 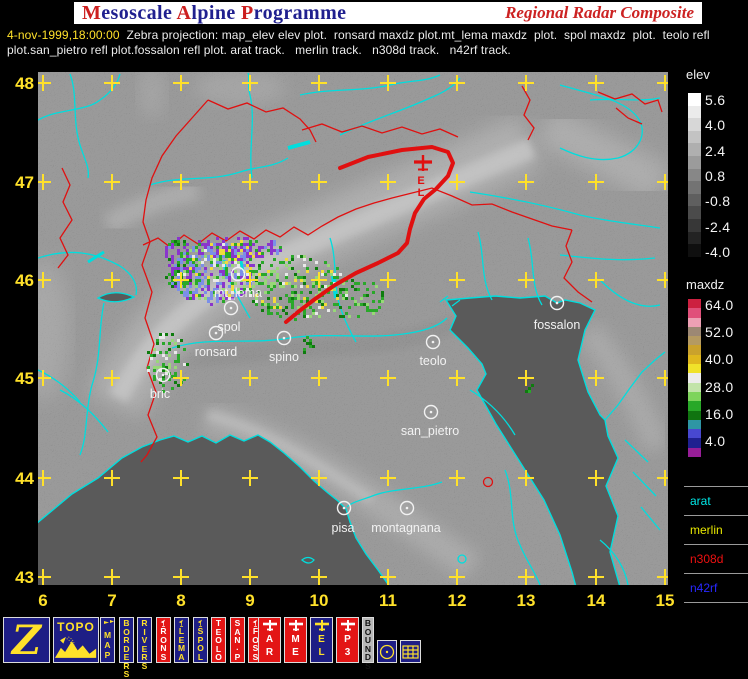 I want to click on toolbar-button-map: MAP, so click(x=107, y=640).